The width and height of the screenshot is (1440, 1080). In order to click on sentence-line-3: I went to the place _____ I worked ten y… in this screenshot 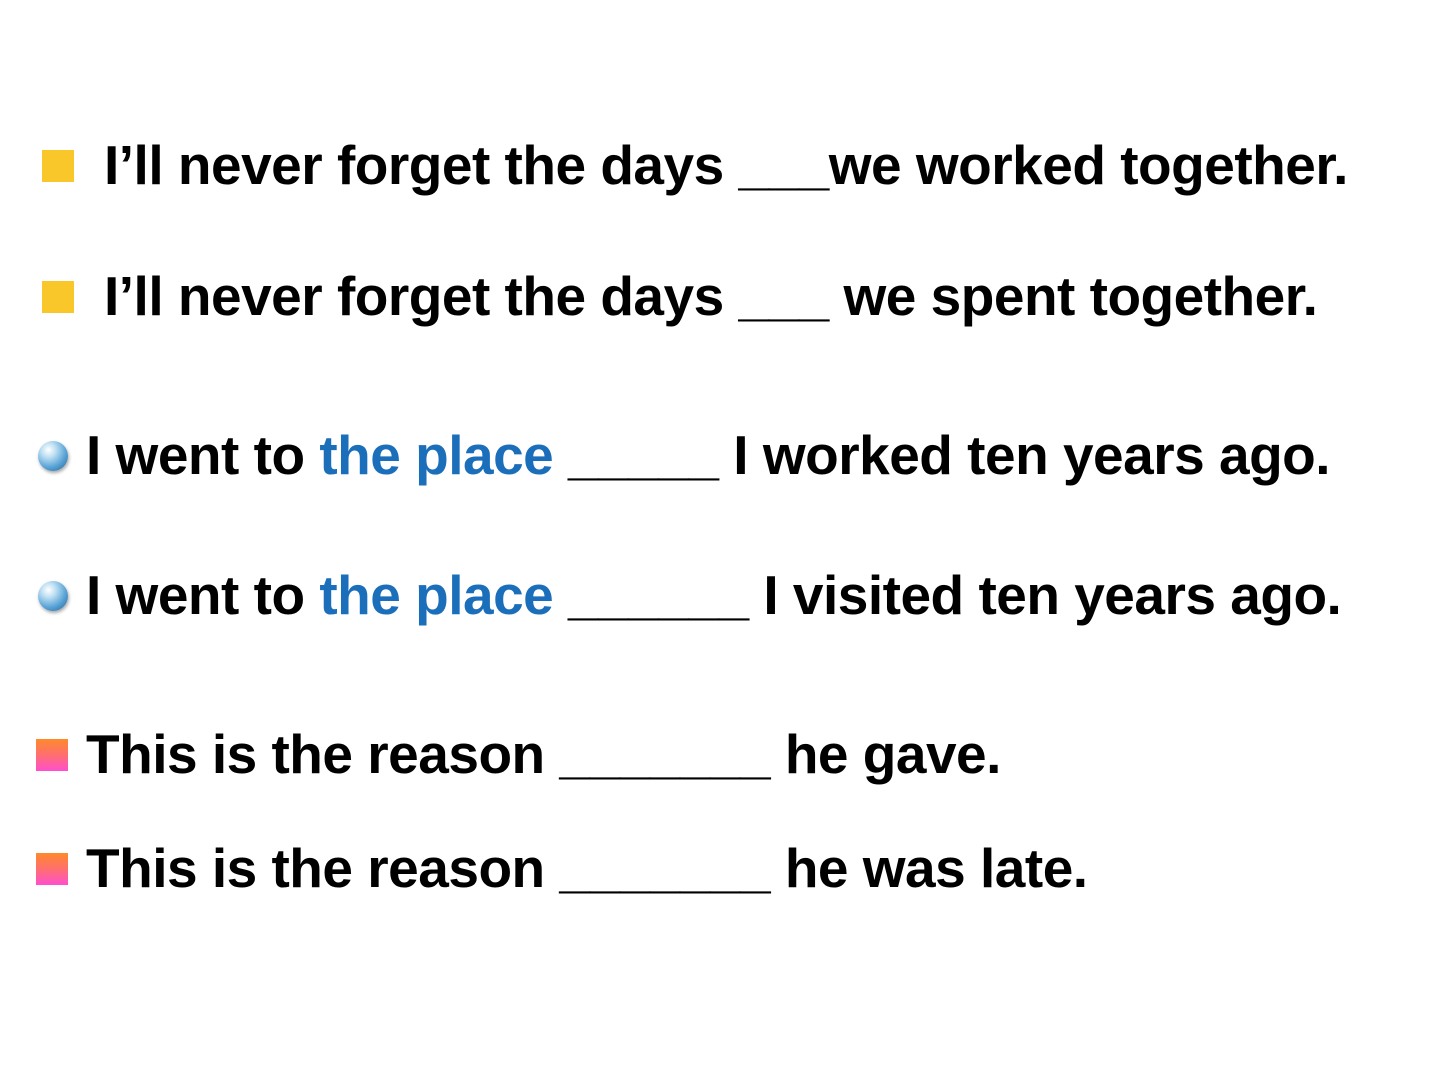, I will do `click(684, 455)`.